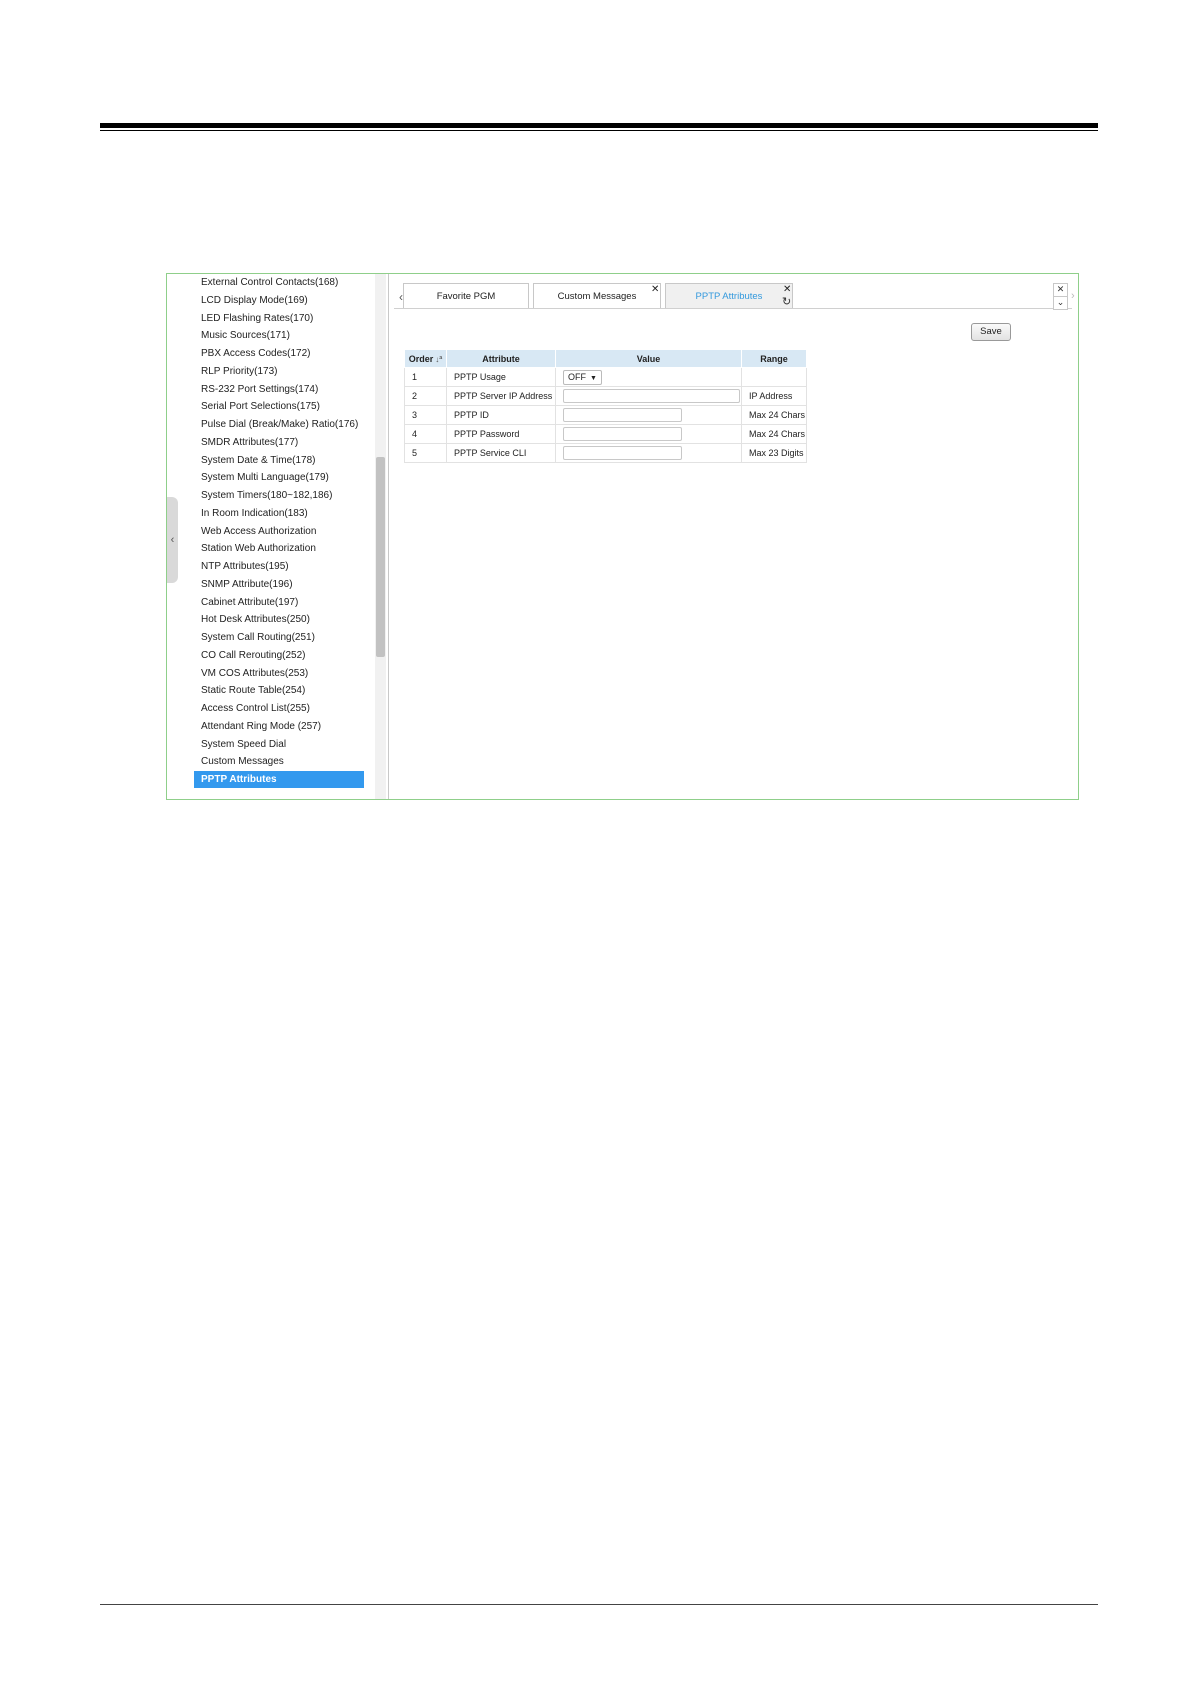 This screenshot has width=1191, height=1684. Describe the element at coordinates (501, 434) in the screenshot. I see `attribute-cell: PPTP Password` at that location.